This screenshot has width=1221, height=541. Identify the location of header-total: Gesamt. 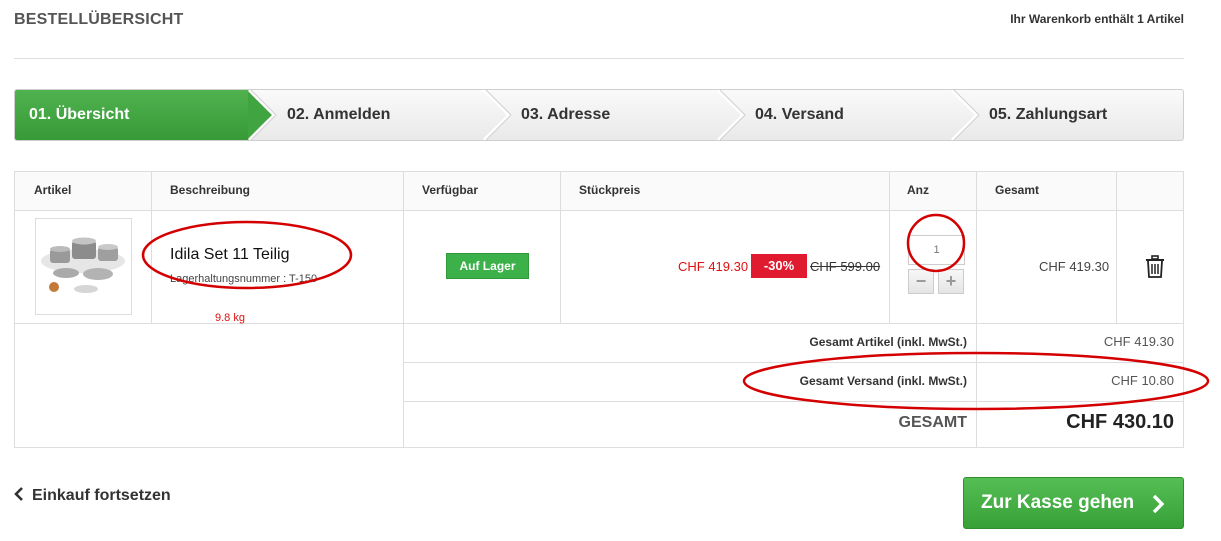
(1017, 190).